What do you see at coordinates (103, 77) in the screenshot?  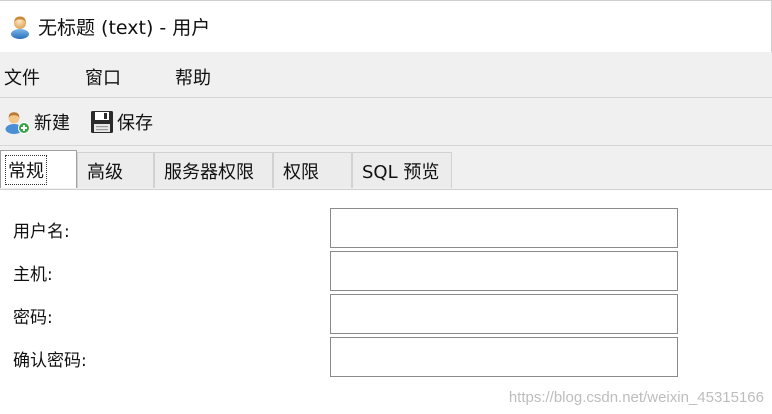 I see `menu-window: 窗口` at bounding box center [103, 77].